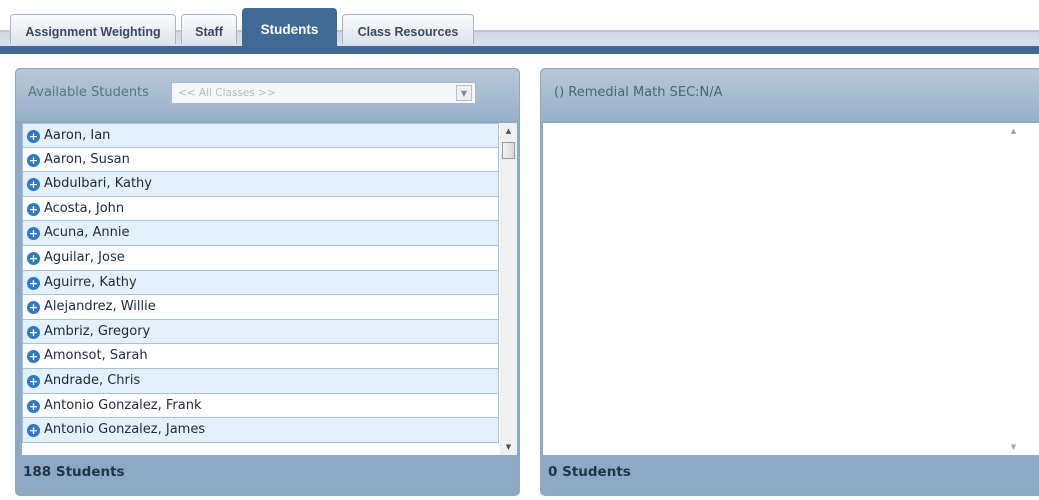 The height and width of the screenshot is (500, 1039). What do you see at coordinates (97, 331) in the screenshot?
I see `student-name: Ambriz, Gregory` at bounding box center [97, 331].